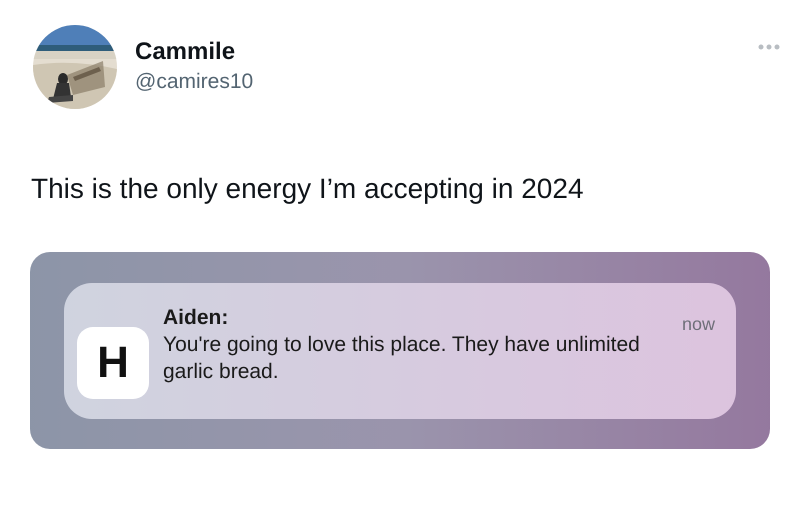 This screenshot has width=800, height=507. Describe the element at coordinates (308, 189) in the screenshot. I see `tweet-text: This is the only energy I’m accepting in 2024` at that location.